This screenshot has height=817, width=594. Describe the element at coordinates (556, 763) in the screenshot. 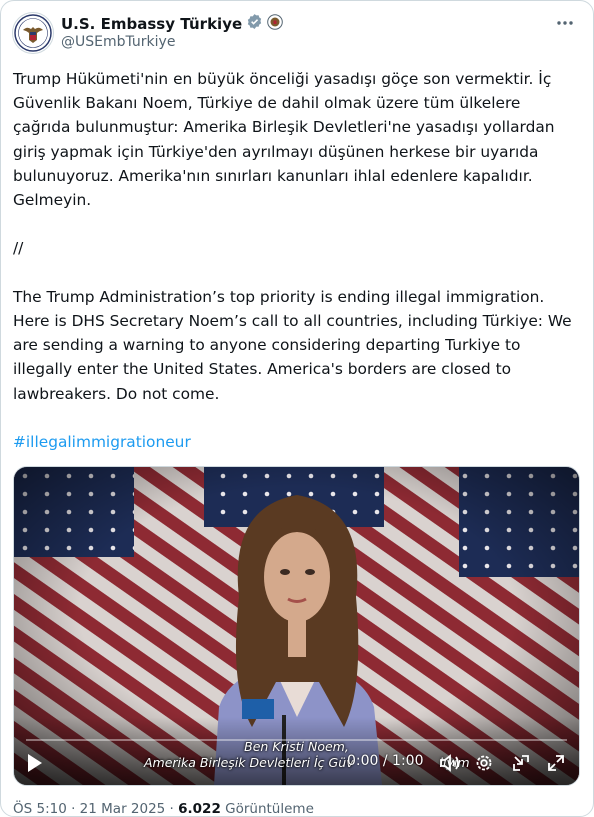

I see `fullscreen-icon` at that location.